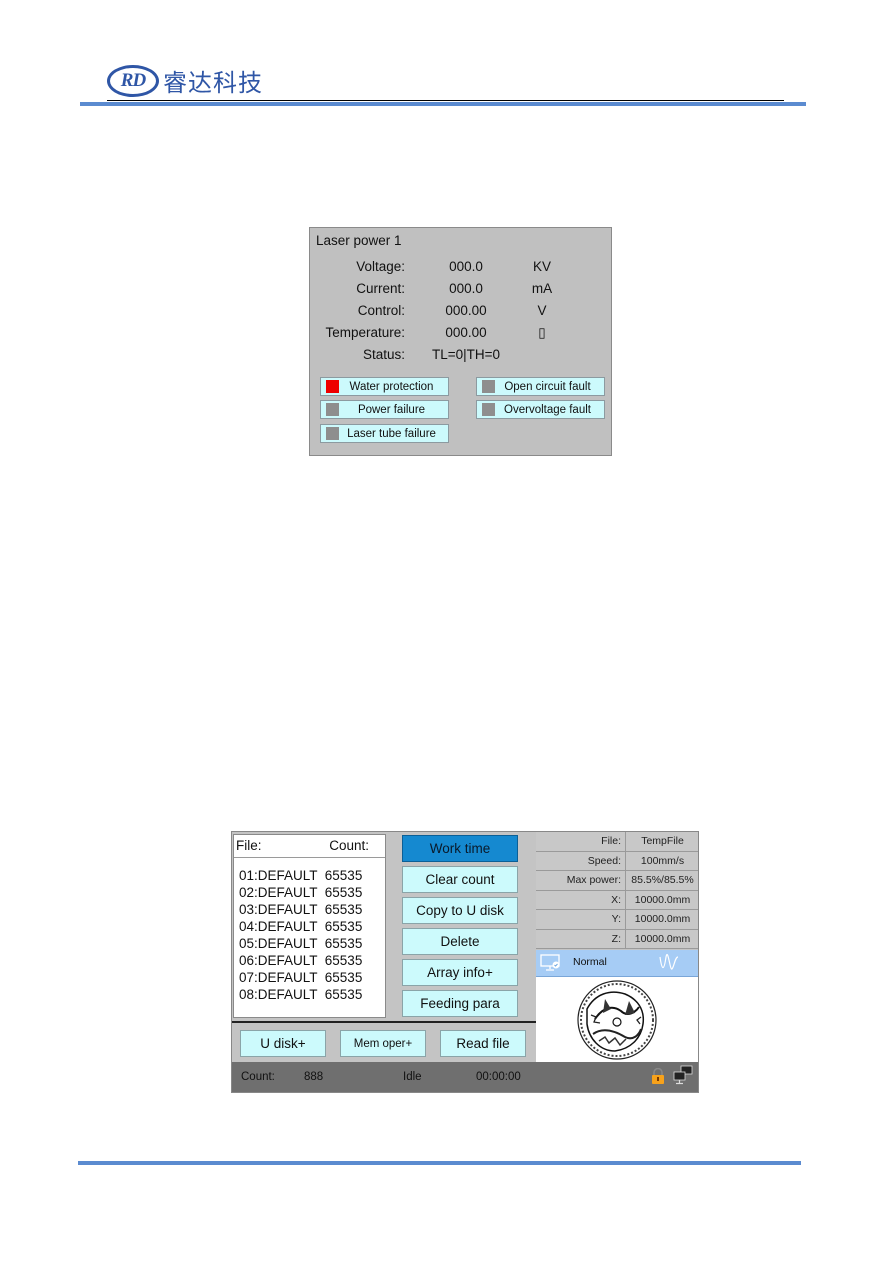 This screenshot has height=1263, width=893. What do you see at coordinates (547, 409) in the screenshot?
I see `fault-label: Overvoltage fault` at bounding box center [547, 409].